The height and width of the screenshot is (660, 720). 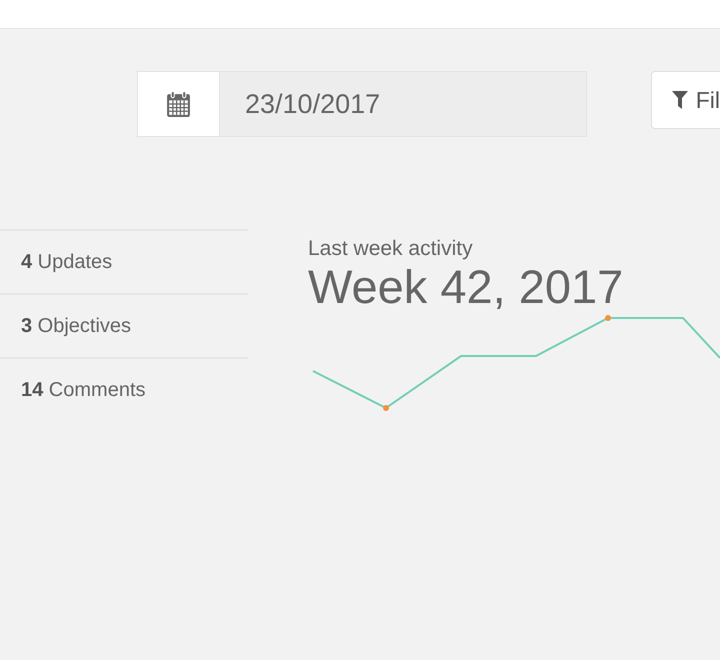 What do you see at coordinates (680, 100) in the screenshot?
I see `filter-icon` at bounding box center [680, 100].